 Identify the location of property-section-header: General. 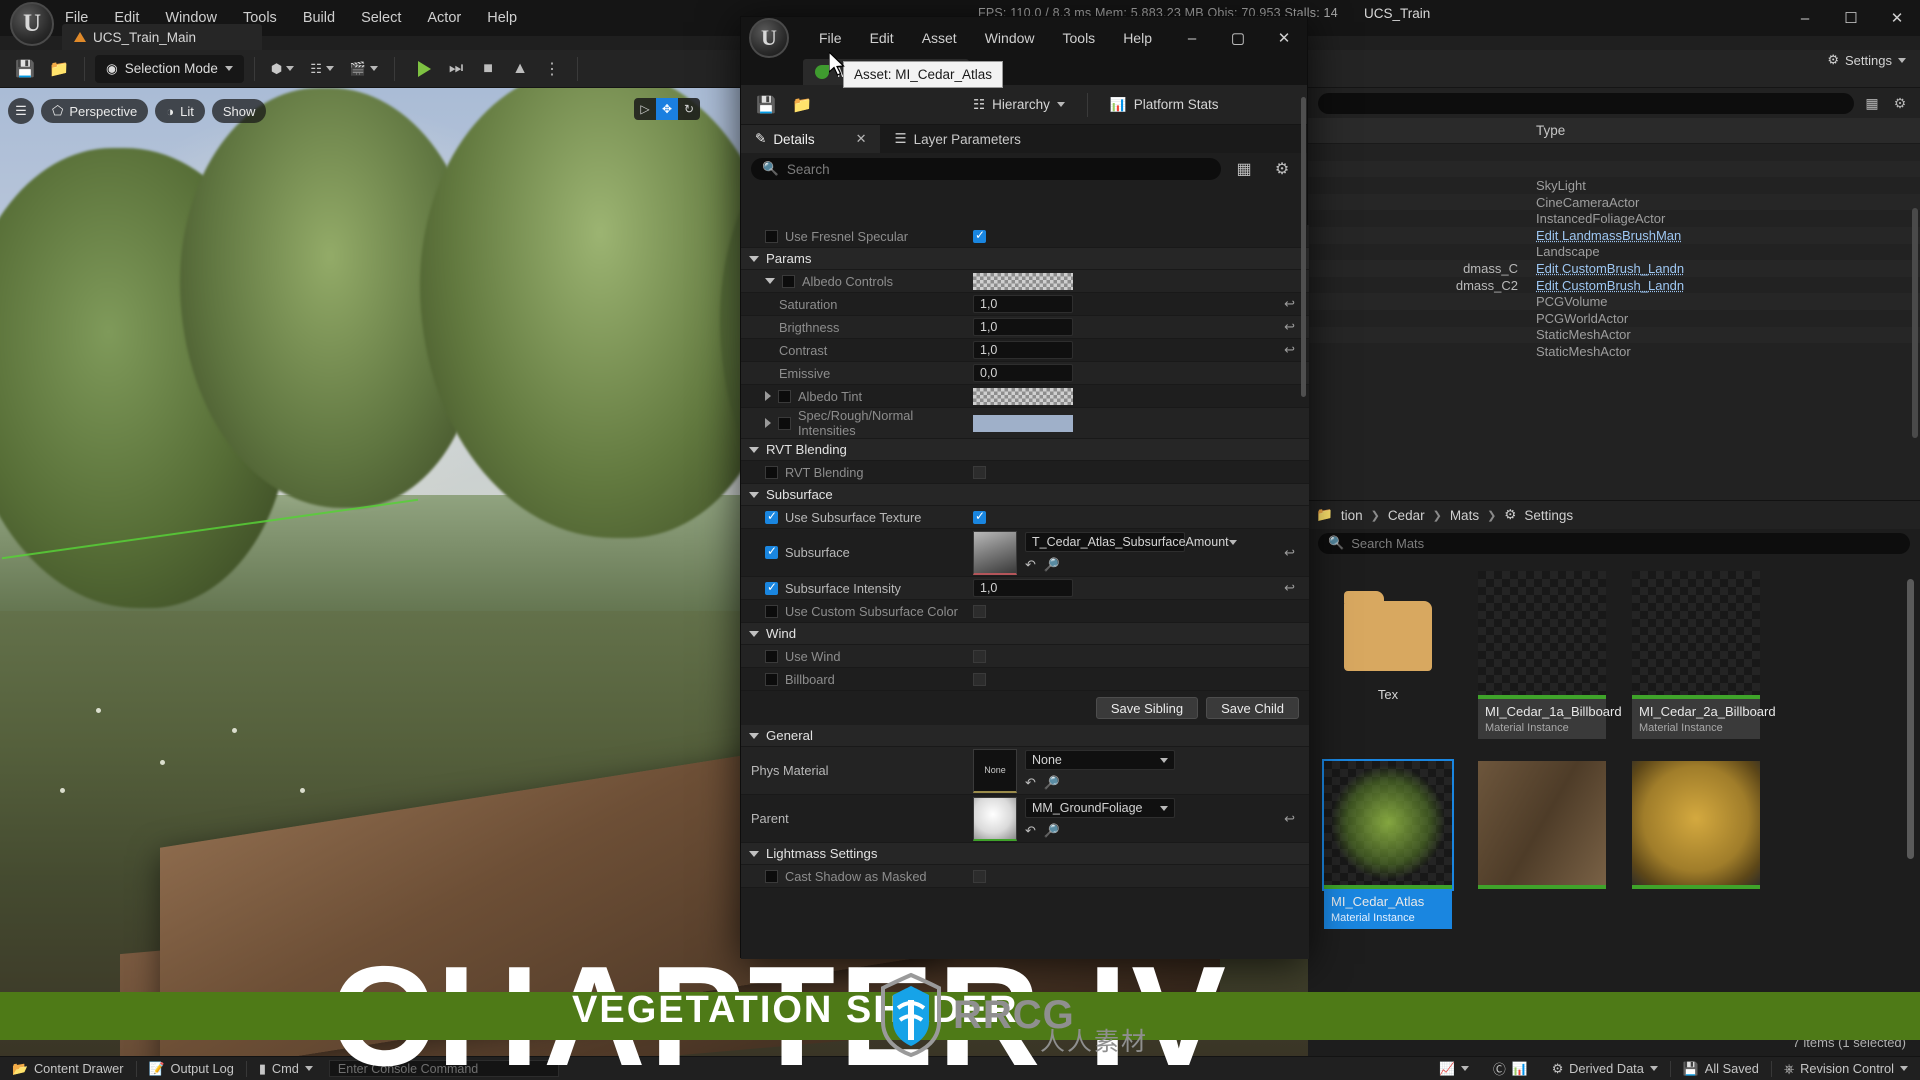
(1025, 736).